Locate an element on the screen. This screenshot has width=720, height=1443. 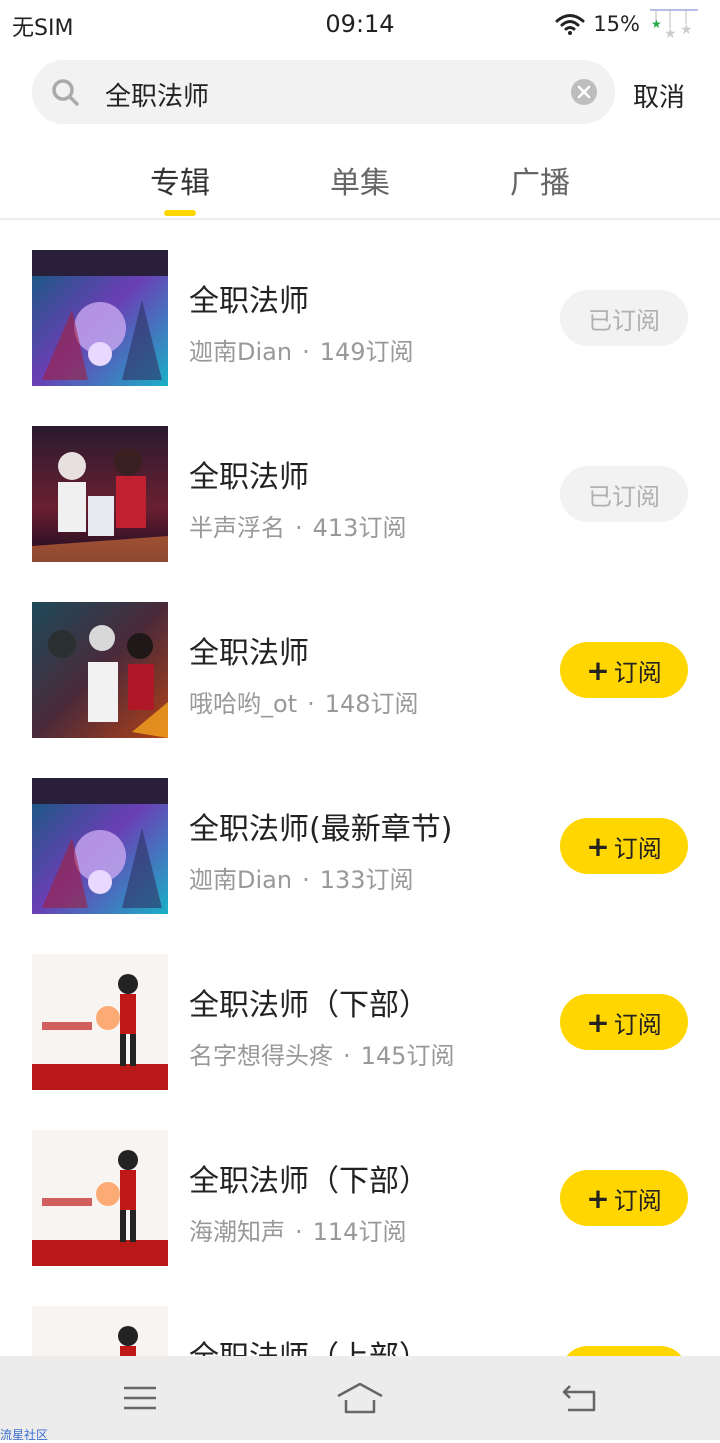
album-subs: 114订阅 is located at coordinates (359, 1232).